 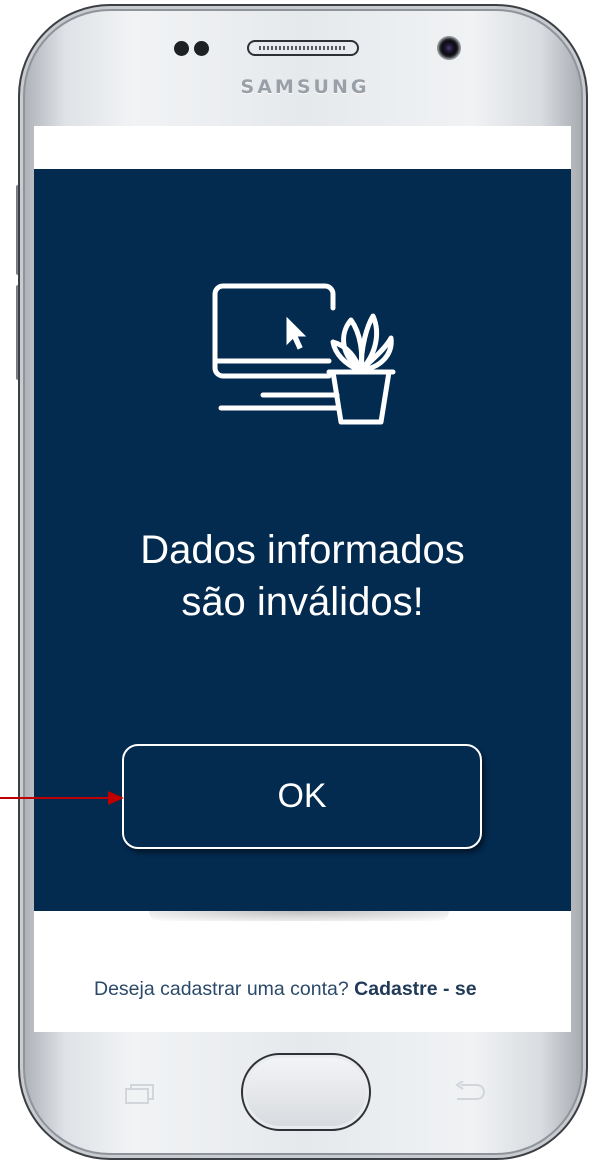 What do you see at coordinates (302, 550) in the screenshot?
I see `error-message-line-1: Dados informados` at bounding box center [302, 550].